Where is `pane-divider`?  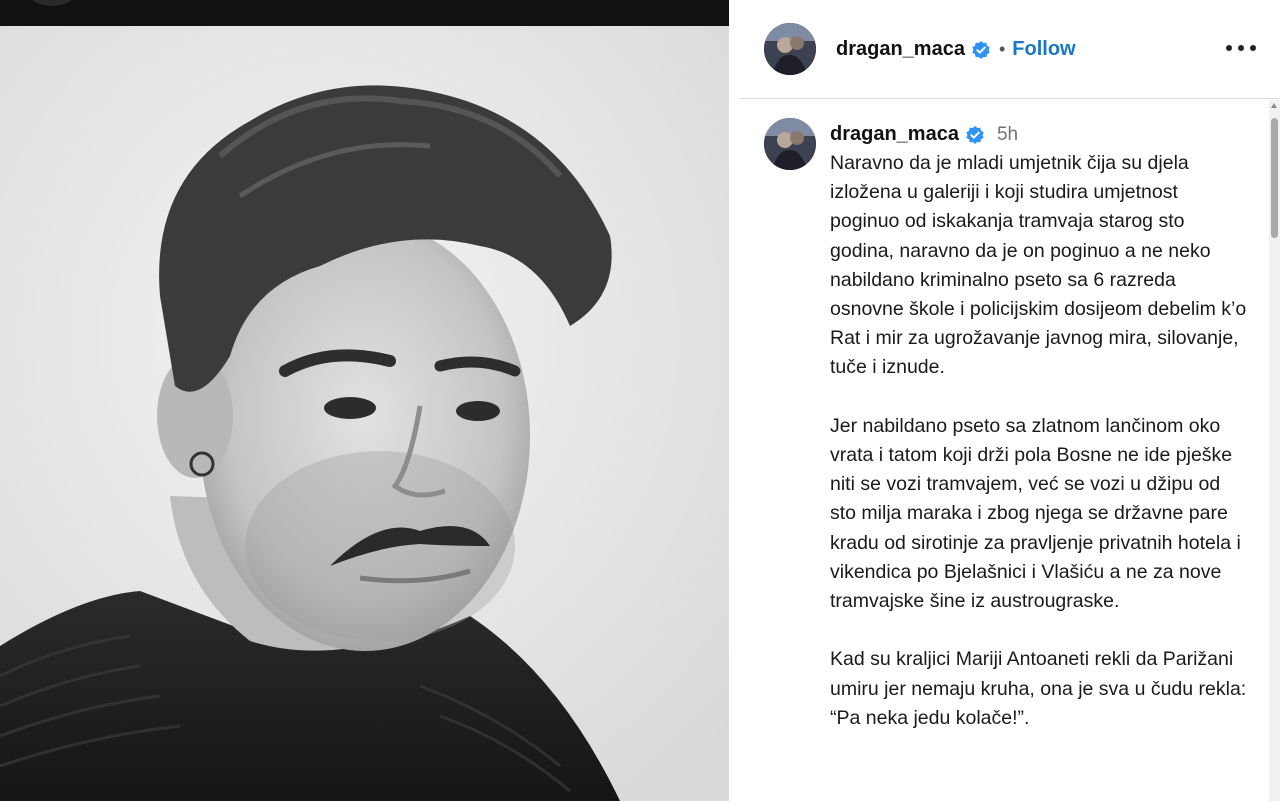
pane-divider is located at coordinates (734, 400).